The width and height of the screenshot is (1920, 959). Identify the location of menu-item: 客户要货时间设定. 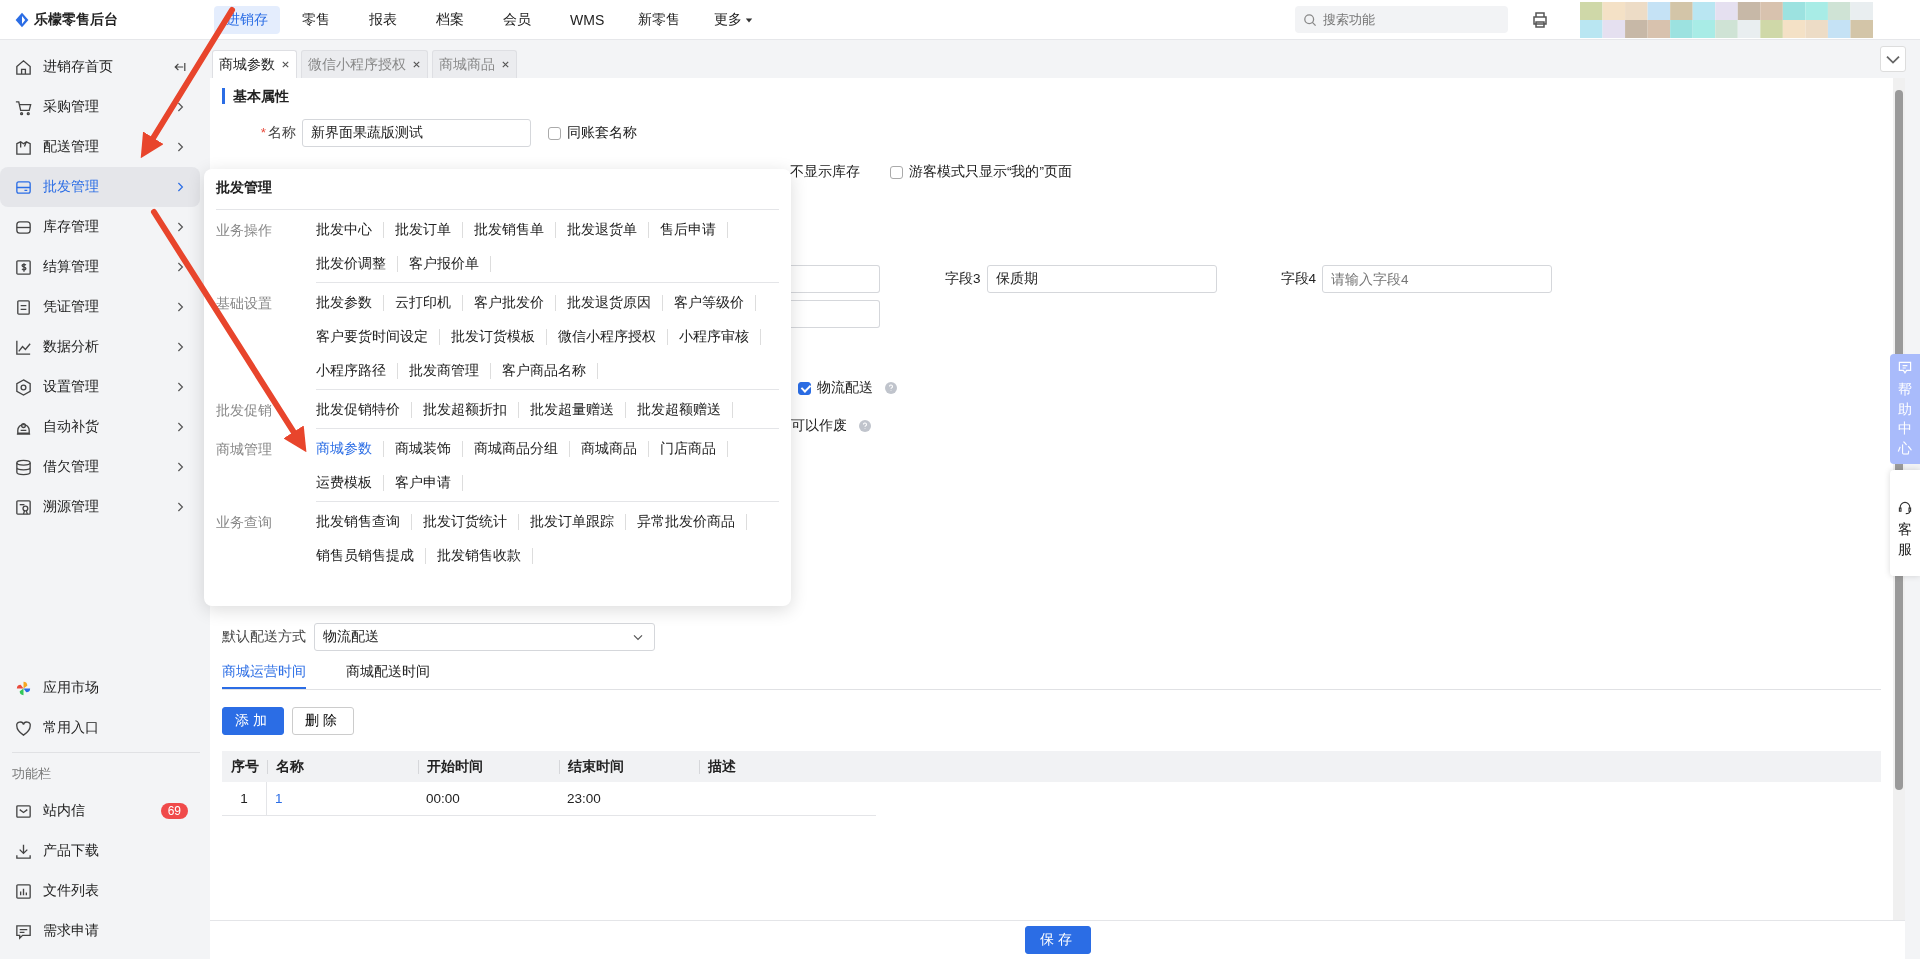
(378, 337).